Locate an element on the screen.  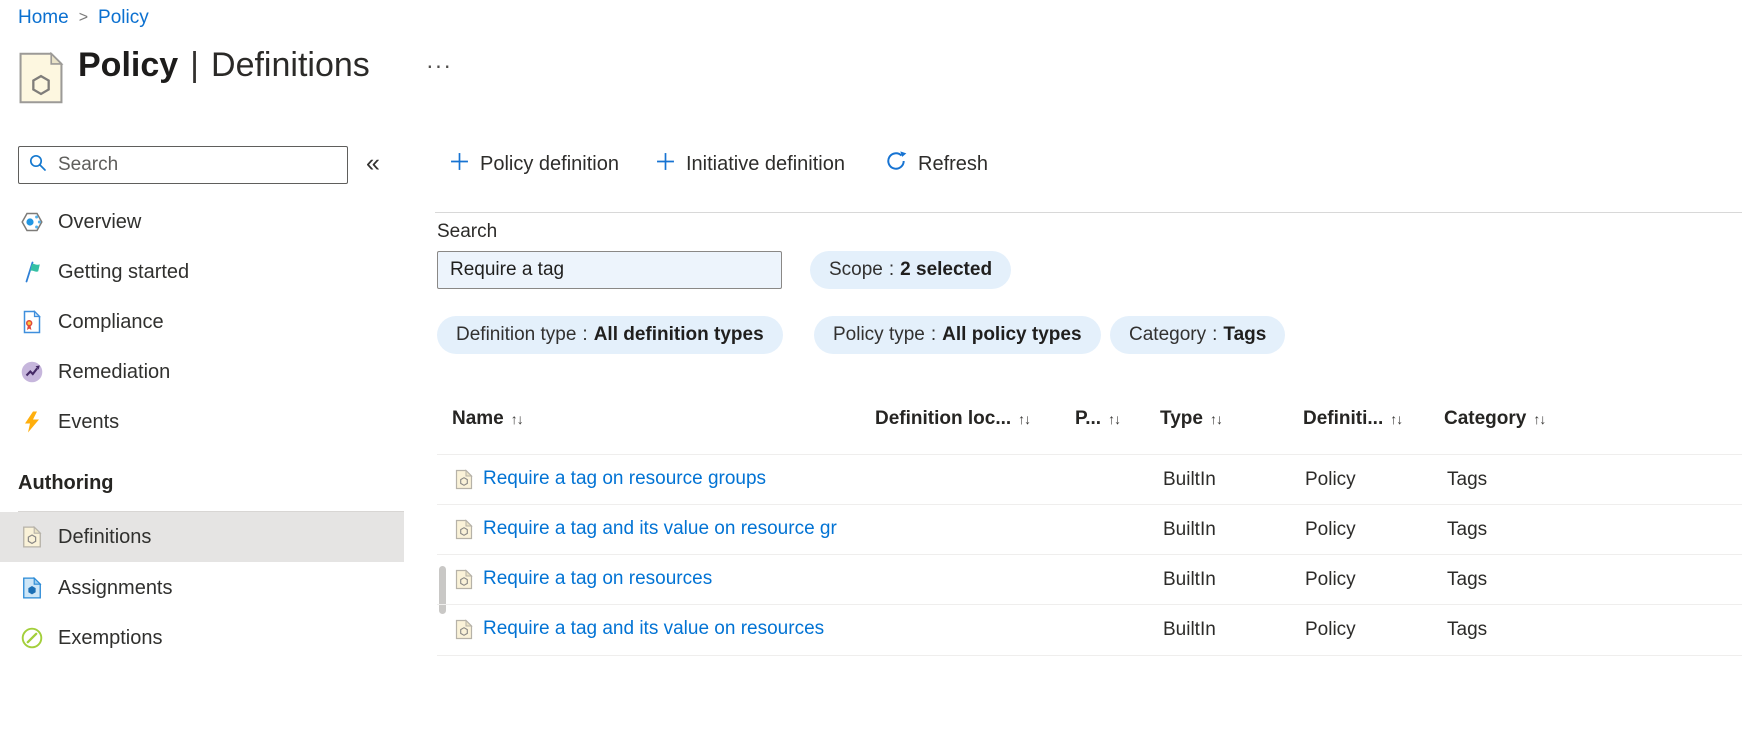
scope-filter-pill: Scope : 2 selected is located at coordinates (911, 270).